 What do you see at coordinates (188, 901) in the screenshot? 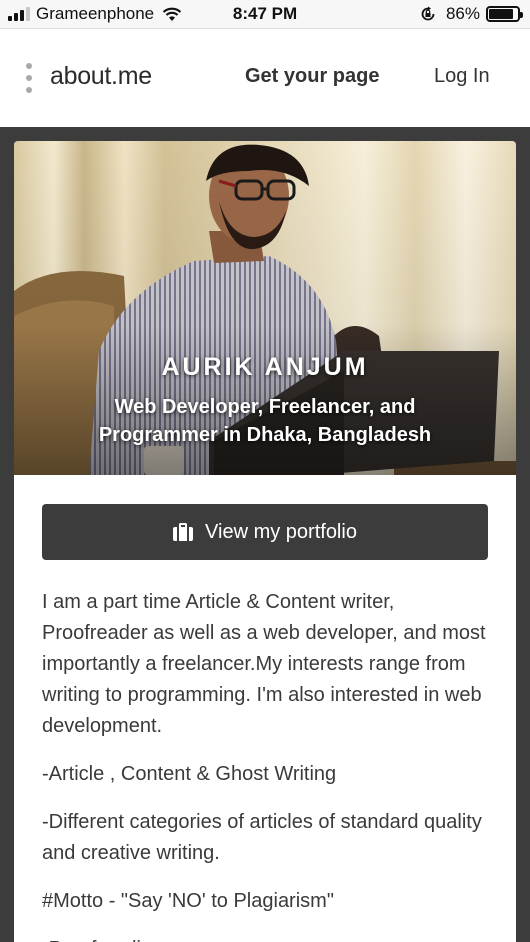
I see `bio-paragraph: #Motto - "Say 'NO' to Plagiarism"` at bounding box center [188, 901].